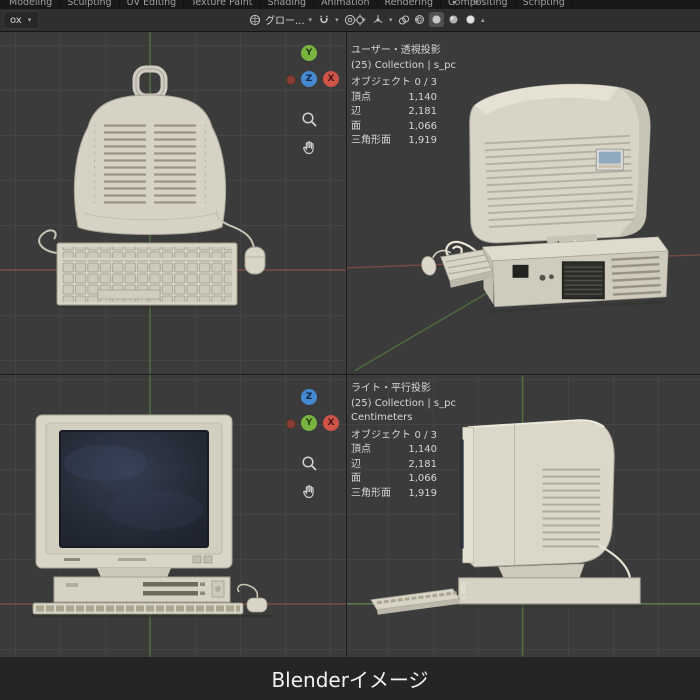 The width and height of the screenshot is (700, 700). Describe the element at coordinates (544, 4) in the screenshot. I see `tab-scripting: Scripting` at that location.